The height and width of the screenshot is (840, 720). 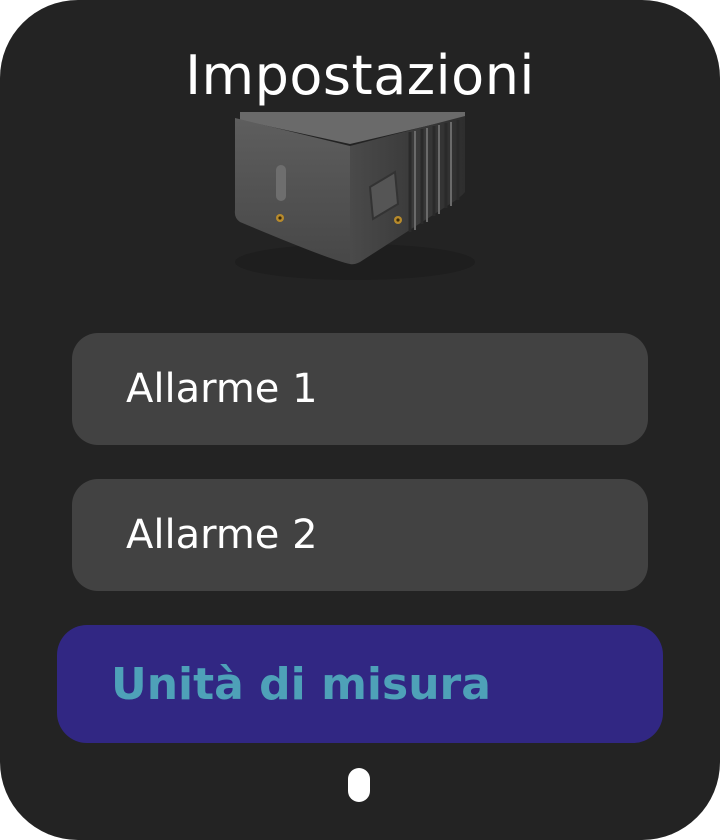 I want to click on scroll-indicator, so click(x=359, y=785).